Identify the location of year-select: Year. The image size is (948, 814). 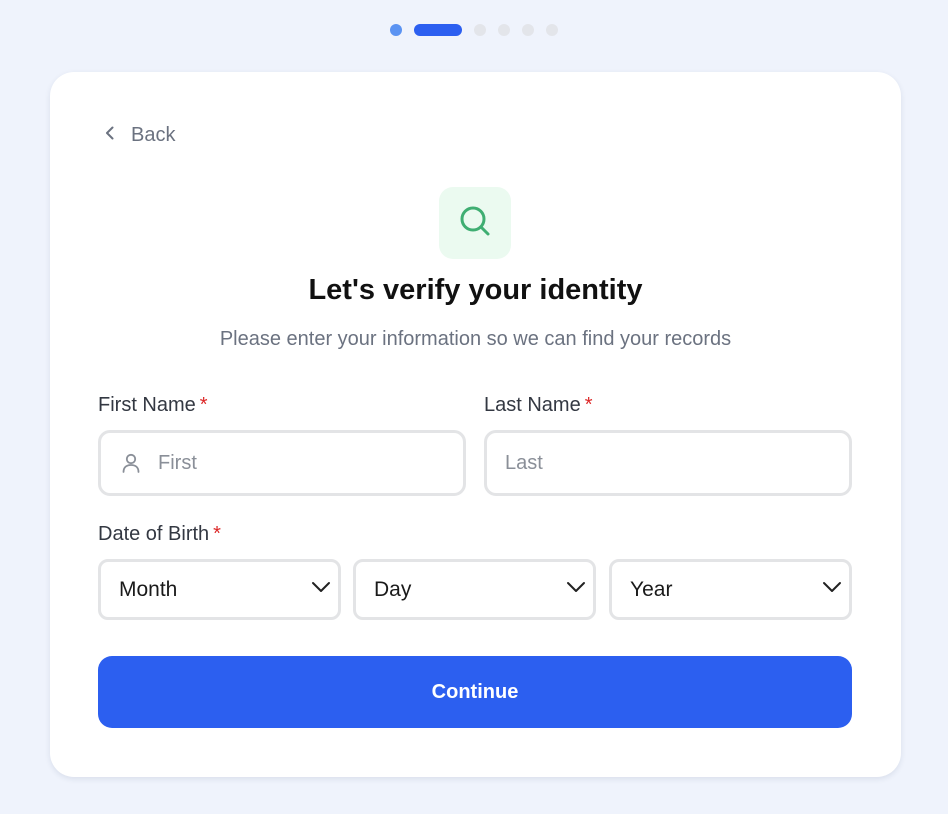
(730, 589).